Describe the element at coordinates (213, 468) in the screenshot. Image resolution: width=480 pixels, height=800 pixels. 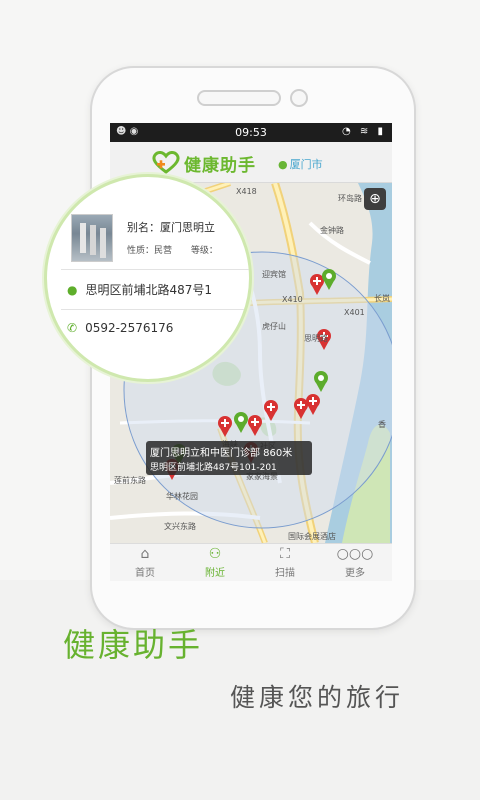
I see `popup-address: 思明区前埔北路487号101-201` at that location.